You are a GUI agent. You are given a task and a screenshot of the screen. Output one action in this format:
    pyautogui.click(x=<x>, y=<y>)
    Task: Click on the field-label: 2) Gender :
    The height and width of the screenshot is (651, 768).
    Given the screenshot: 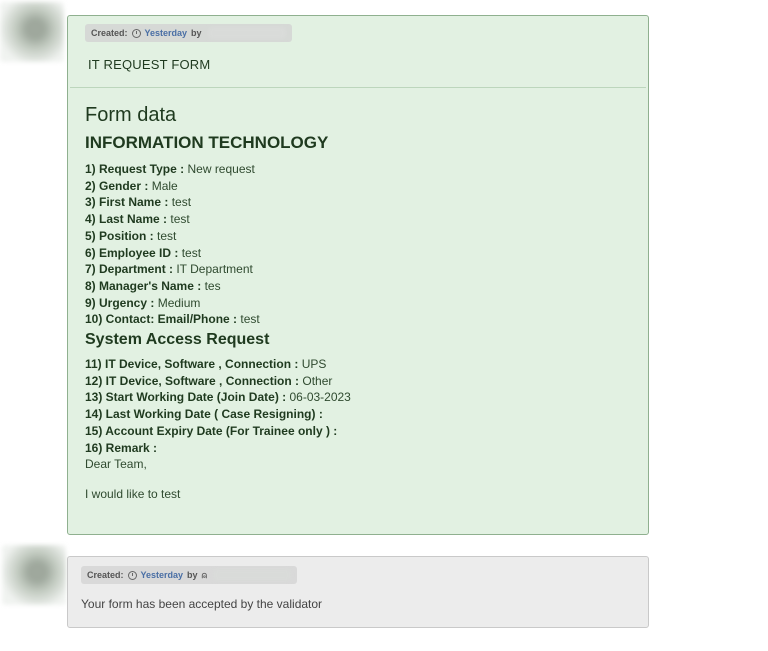 What is the action you would take?
    pyautogui.click(x=117, y=185)
    